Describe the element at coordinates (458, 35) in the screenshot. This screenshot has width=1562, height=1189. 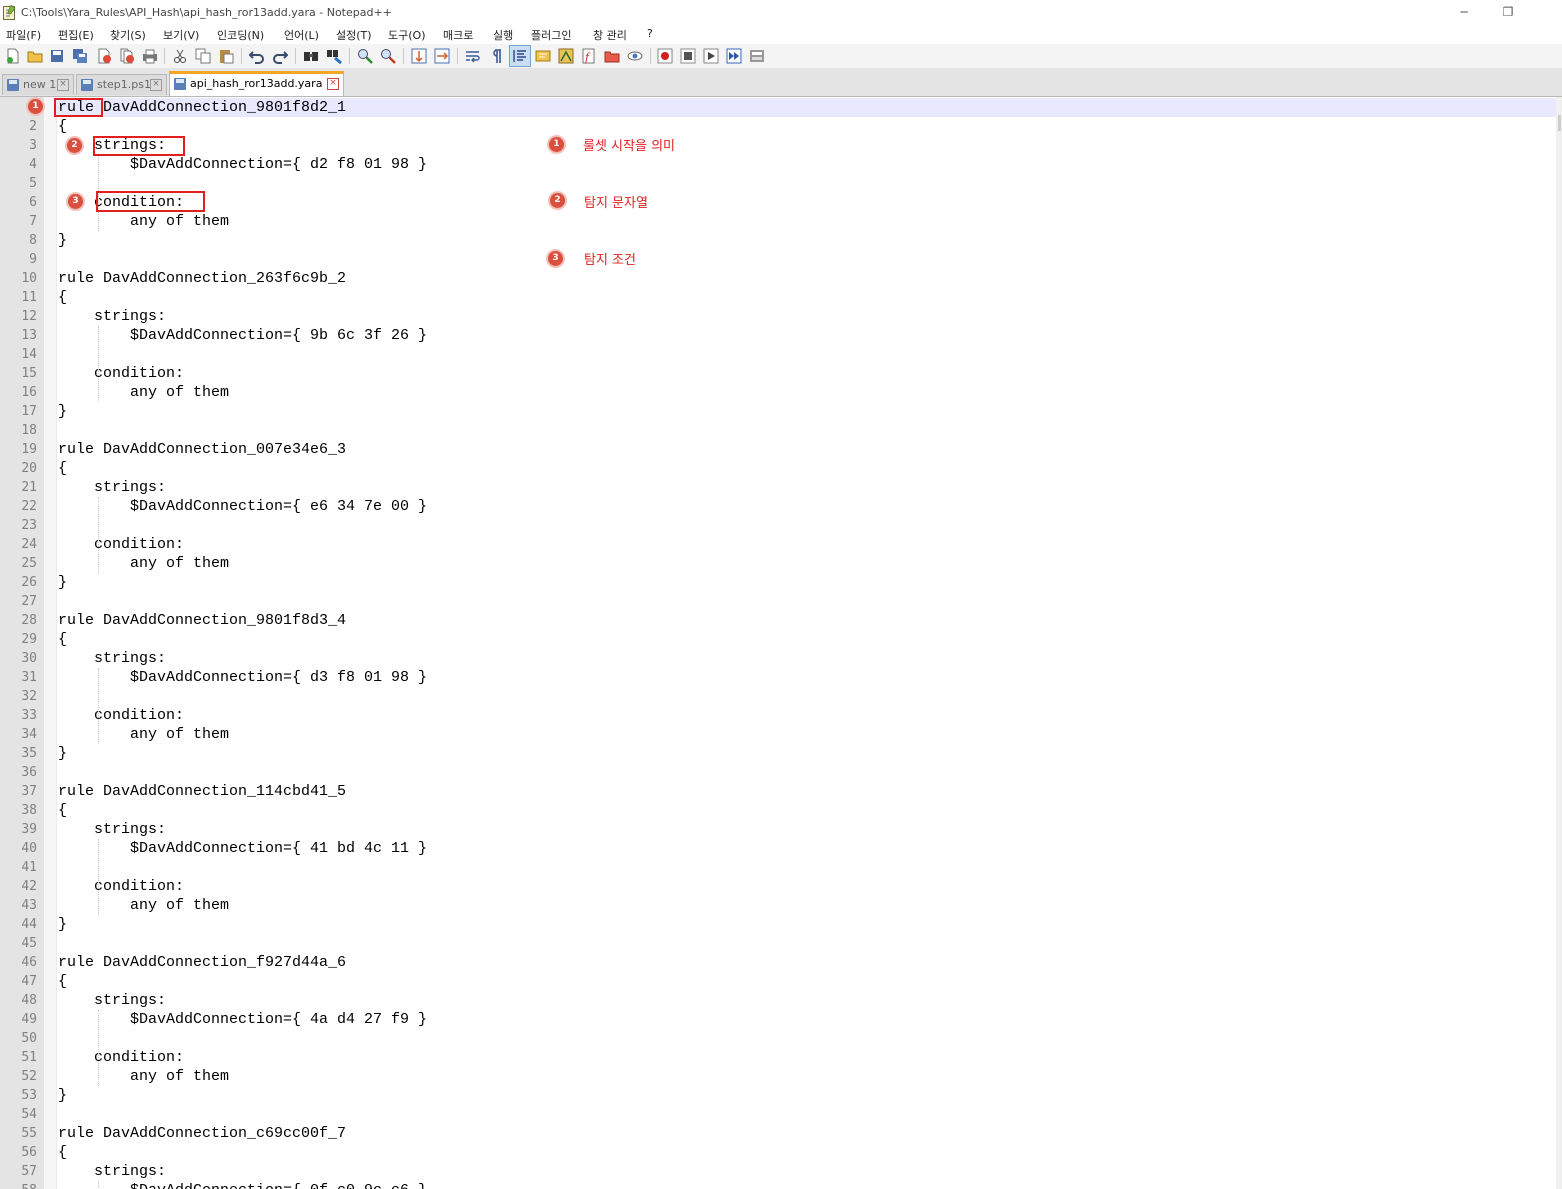
I see `menu-macro: 매크로` at that location.